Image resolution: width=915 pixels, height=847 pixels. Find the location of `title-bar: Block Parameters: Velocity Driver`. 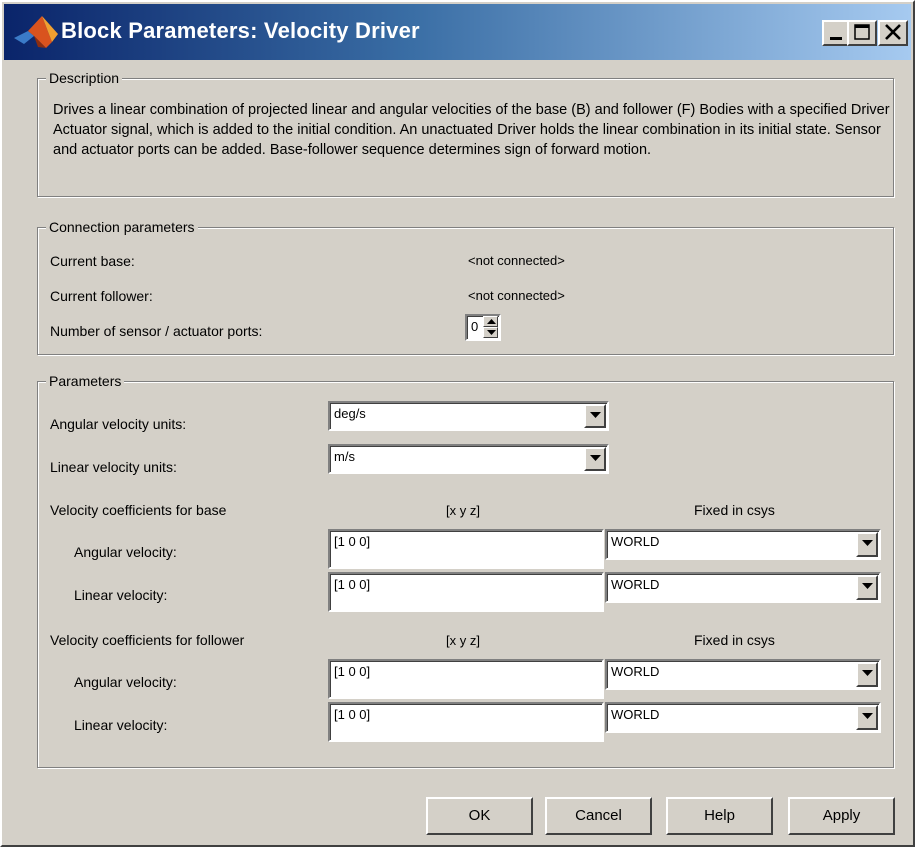

title-bar: Block Parameters: Velocity Driver is located at coordinates (457, 32).